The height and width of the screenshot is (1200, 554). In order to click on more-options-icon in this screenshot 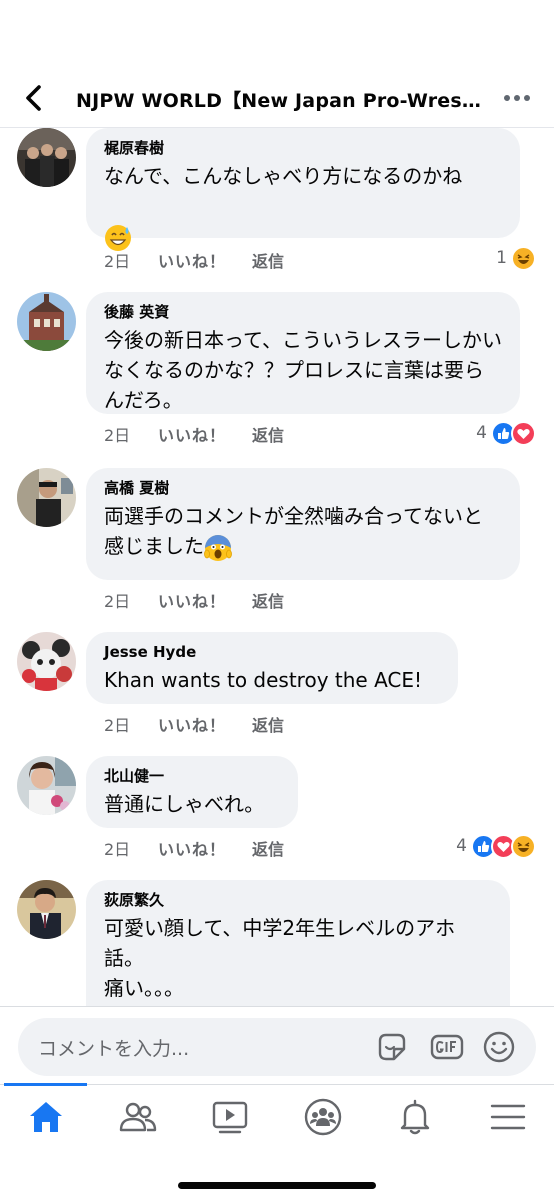, I will do `click(517, 98)`.